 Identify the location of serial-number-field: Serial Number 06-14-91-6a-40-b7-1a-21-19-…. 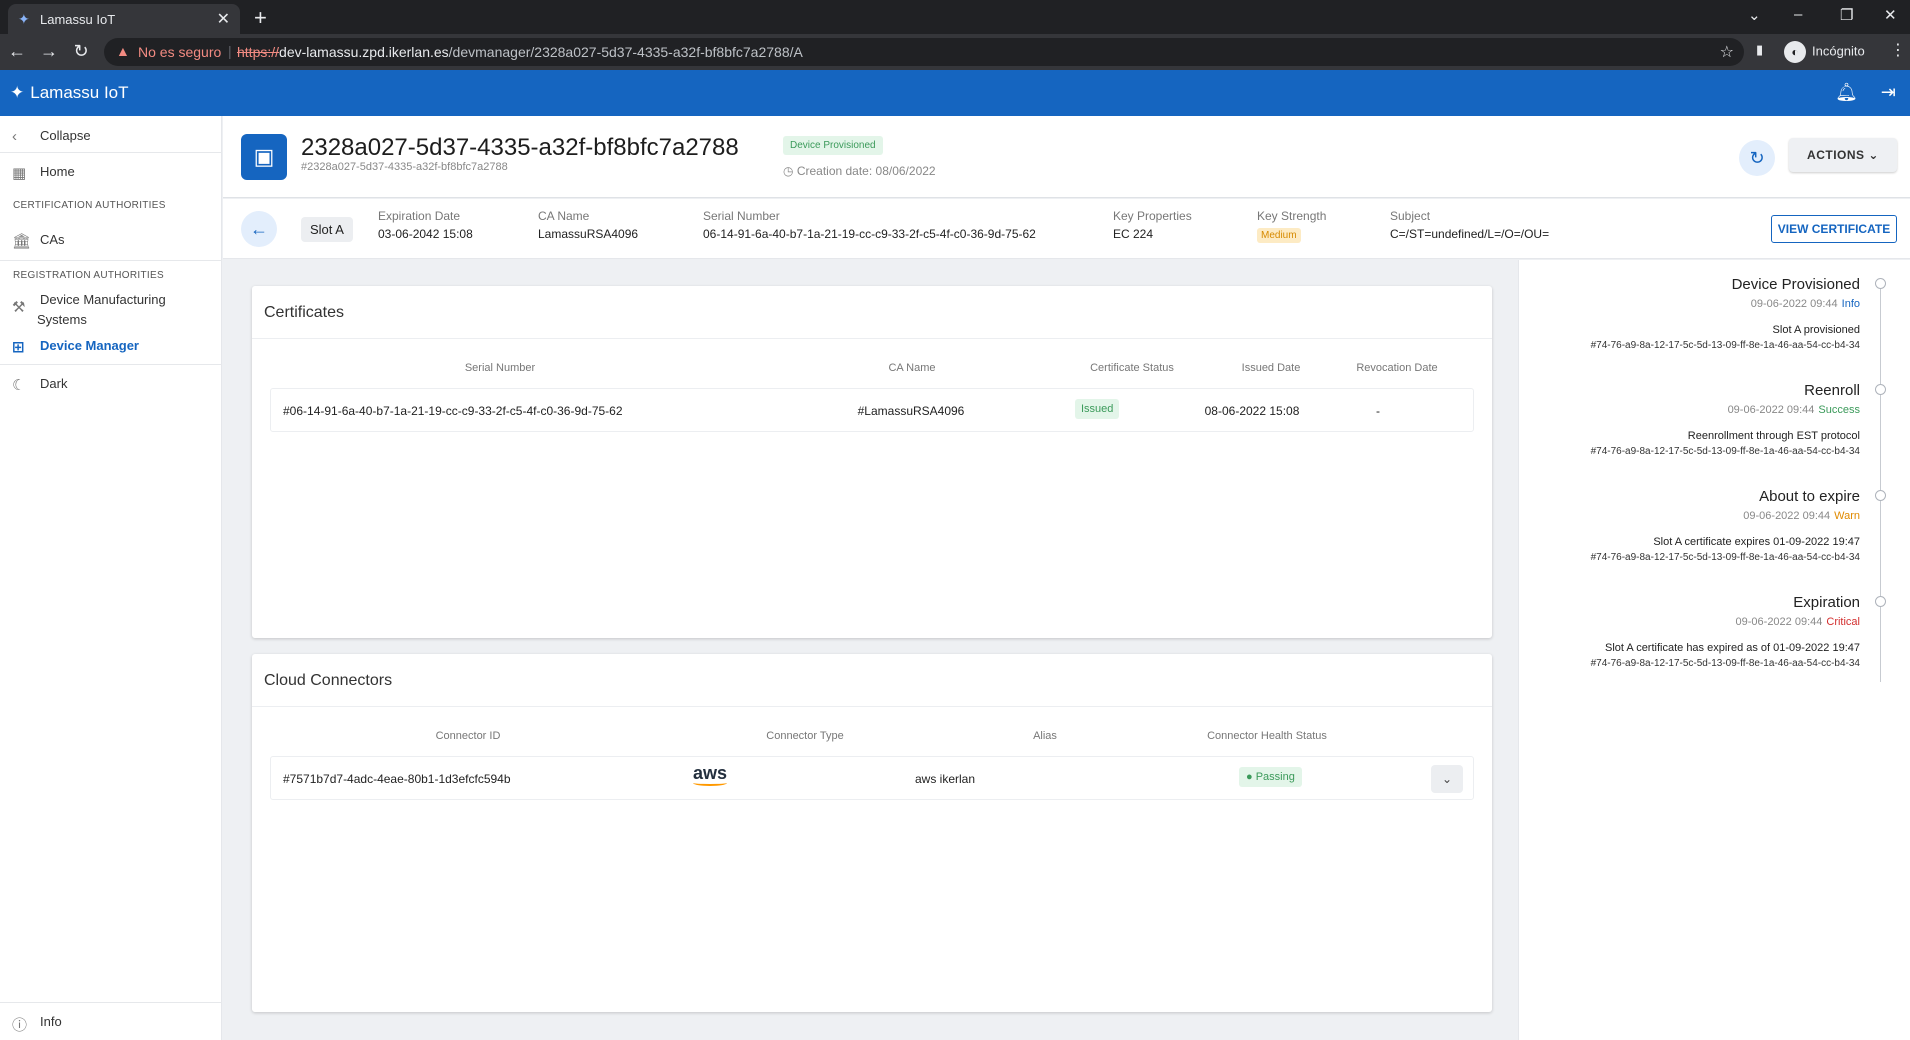
(869, 225).